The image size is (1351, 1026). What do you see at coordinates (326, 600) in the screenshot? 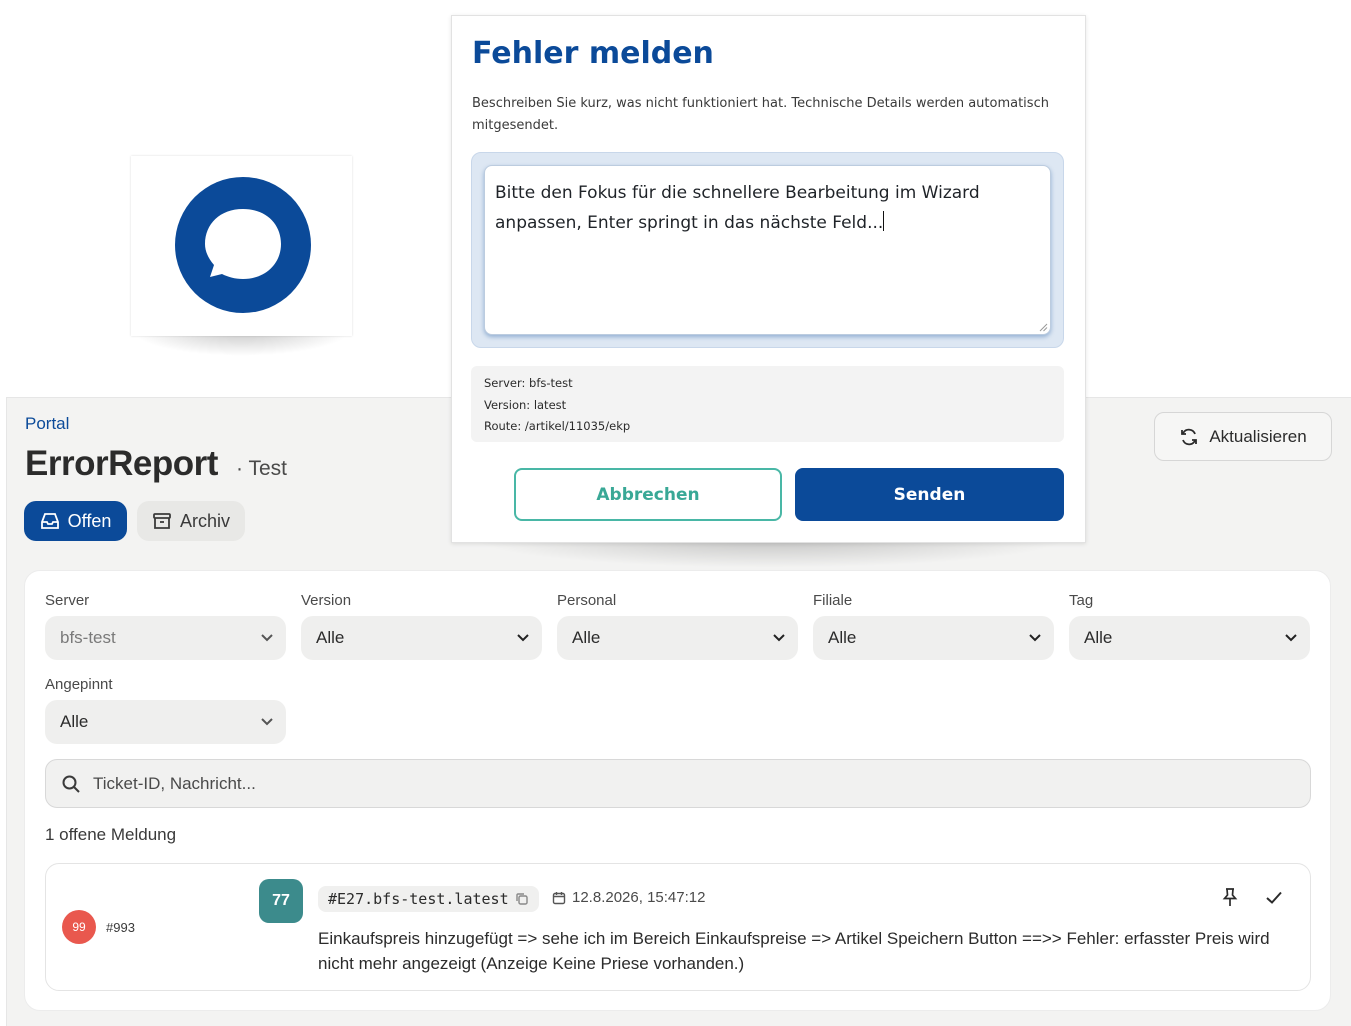
I see `filter-version-label: Version` at bounding box center [326, 600].